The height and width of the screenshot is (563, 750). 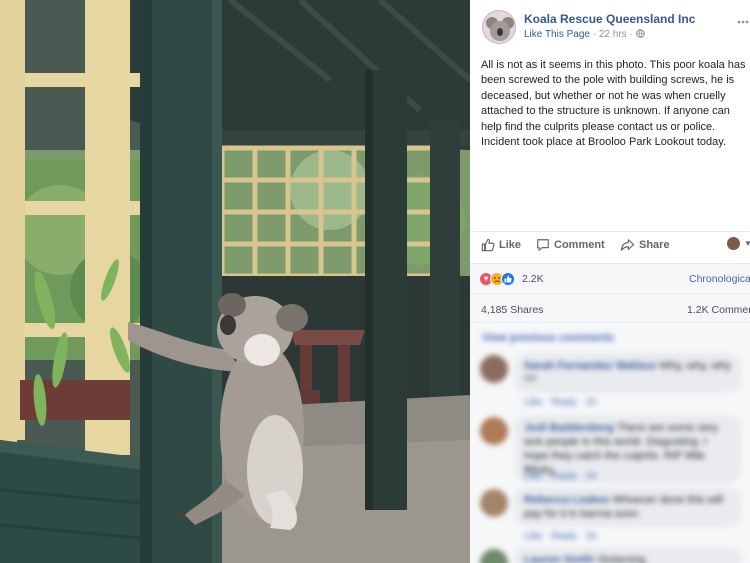 I want to click on viewer-avatar, so click(x=733, y=243).